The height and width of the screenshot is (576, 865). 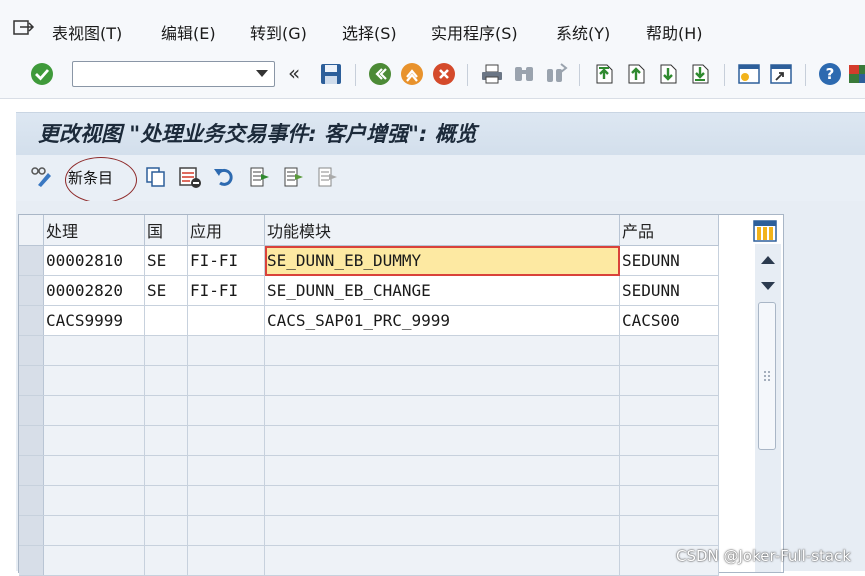 What do you see at coordinates (749, 74) in the screenshot?
I see `new-session-icon` at bounding box center [749, 74].